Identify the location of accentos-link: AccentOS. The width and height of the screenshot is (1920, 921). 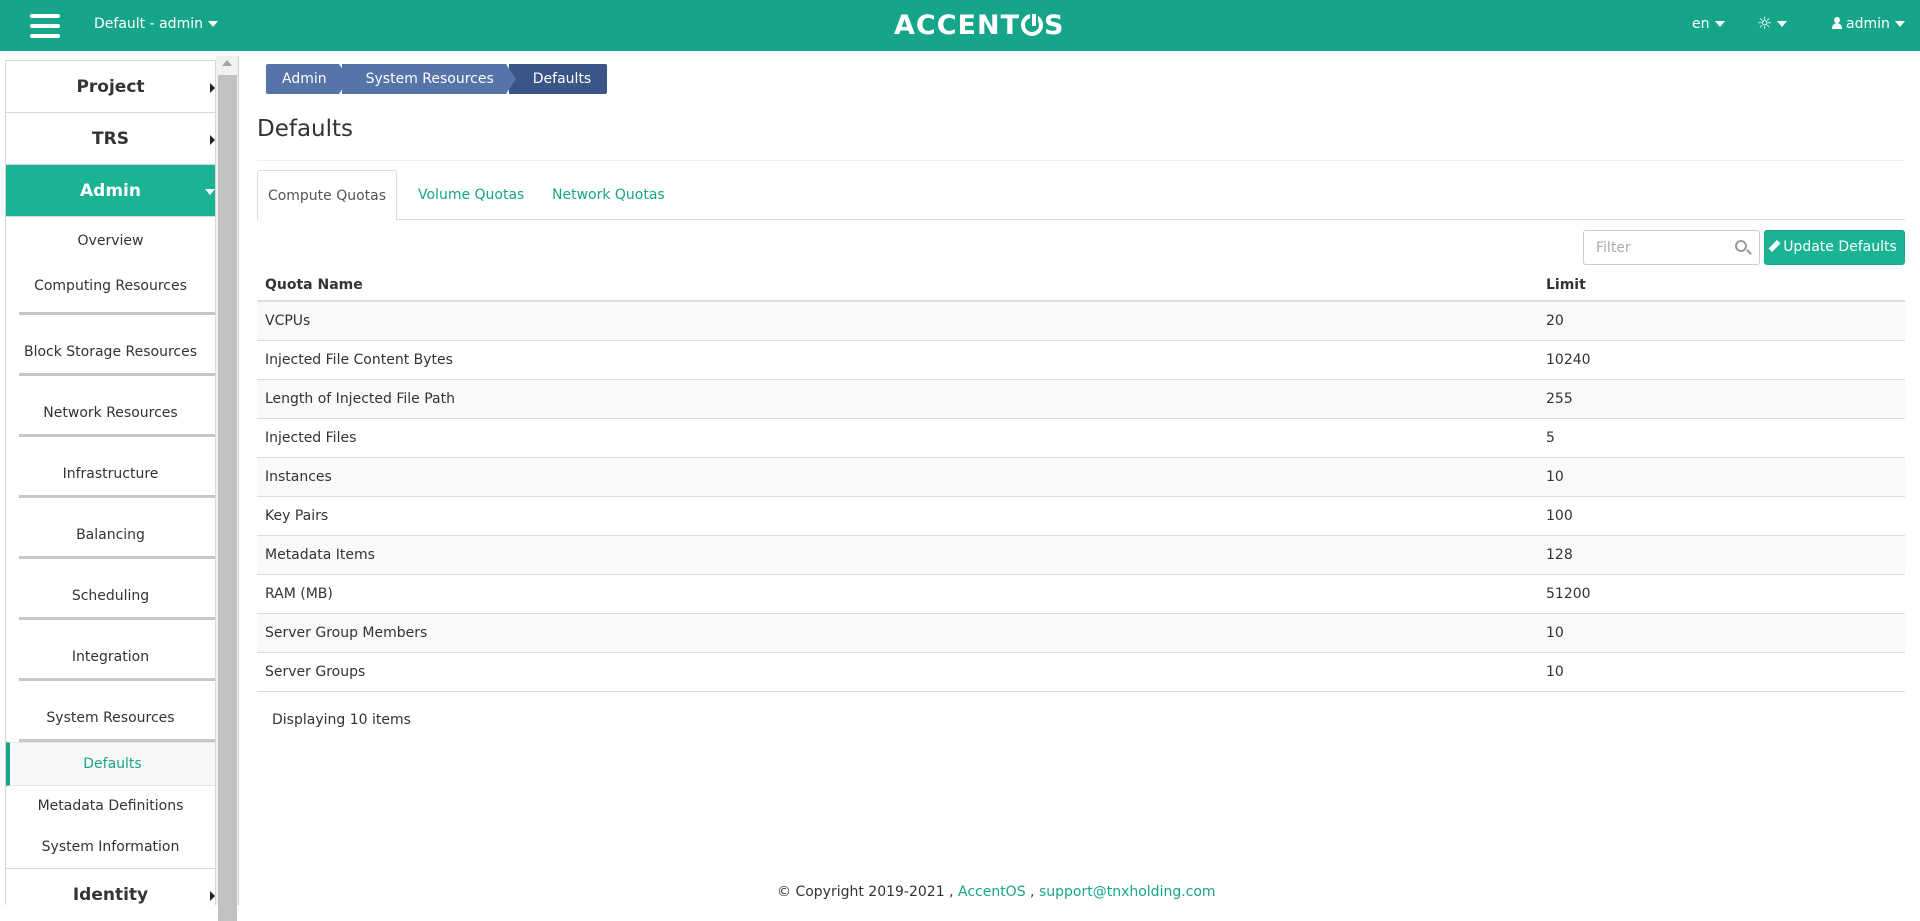
(992, 892).